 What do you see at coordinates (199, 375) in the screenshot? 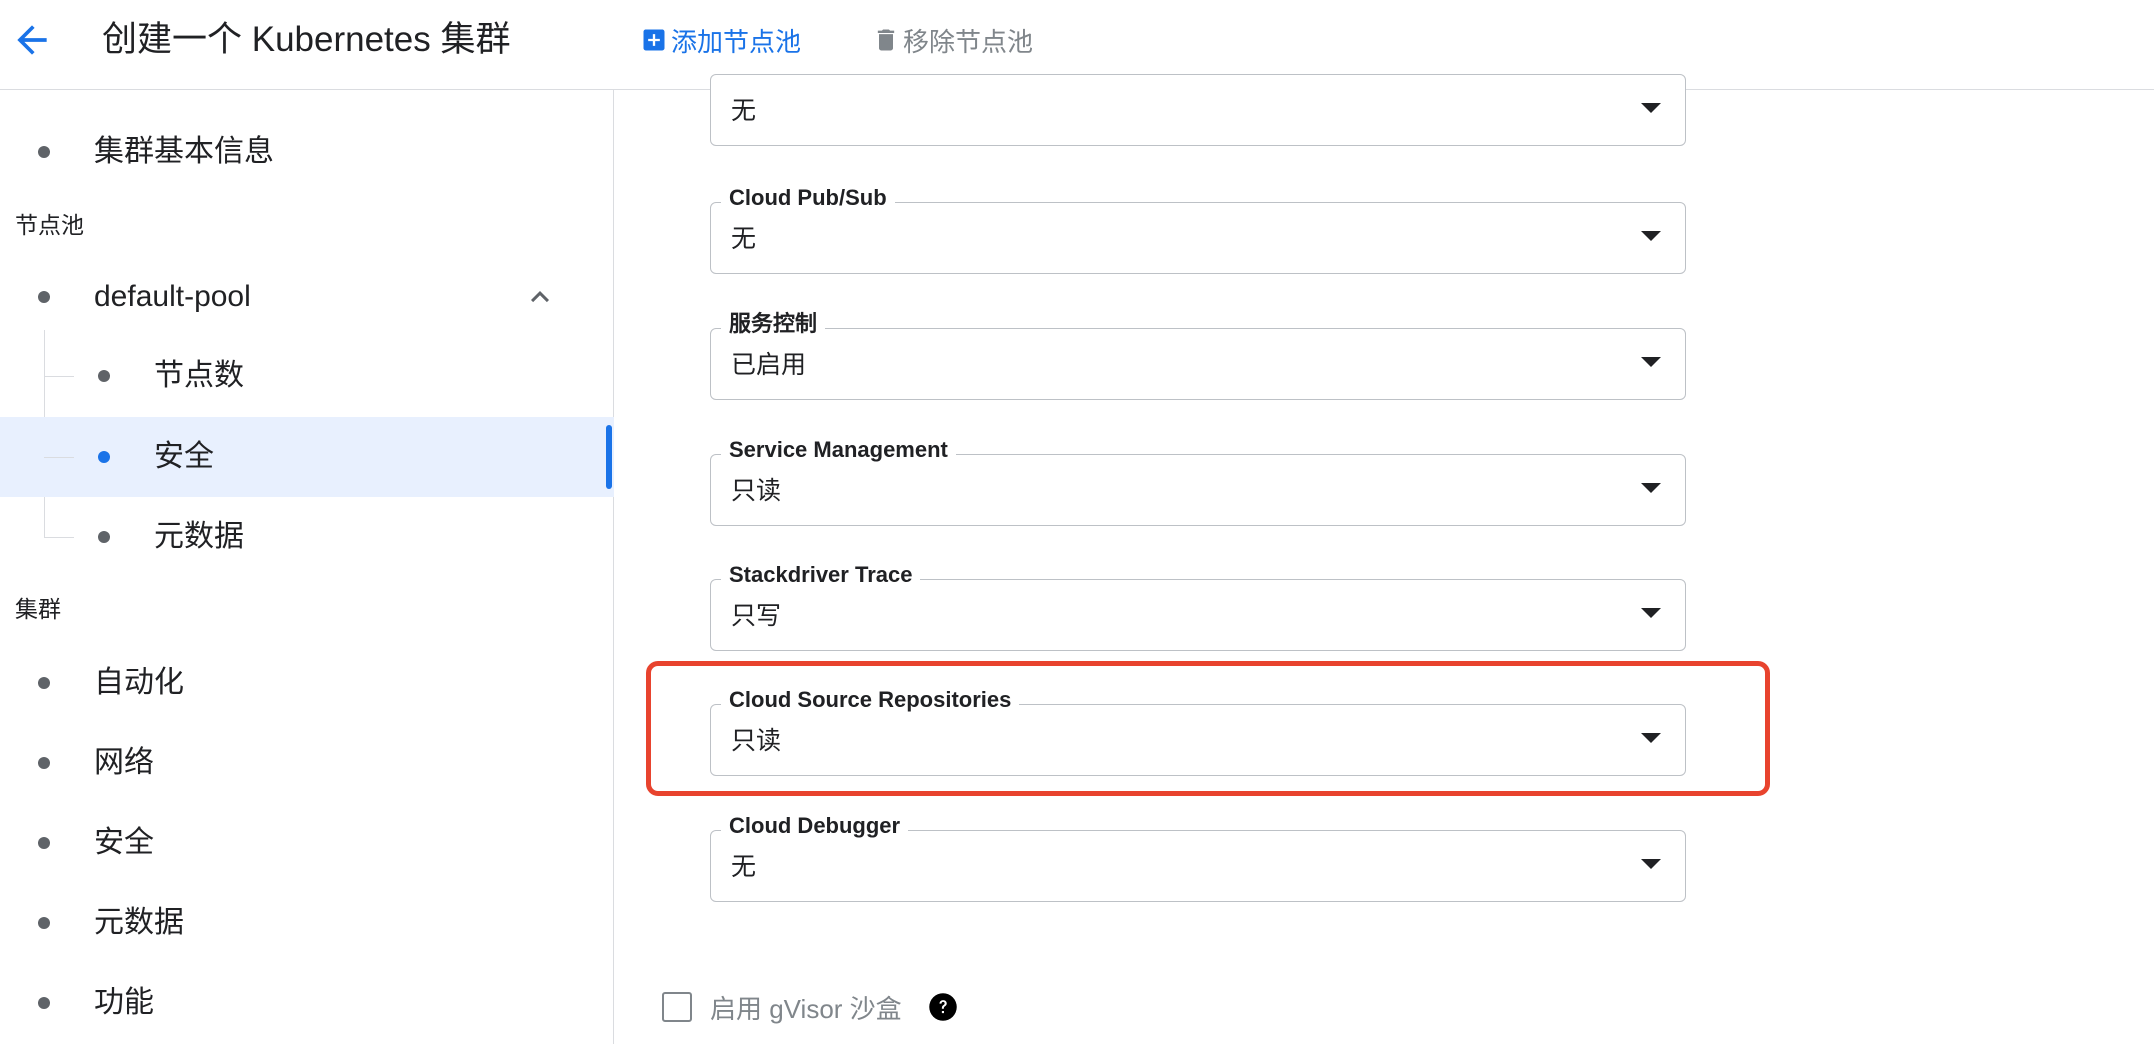
I see `sidebar-item-label: 节点数` at bounding box center [199, 375].